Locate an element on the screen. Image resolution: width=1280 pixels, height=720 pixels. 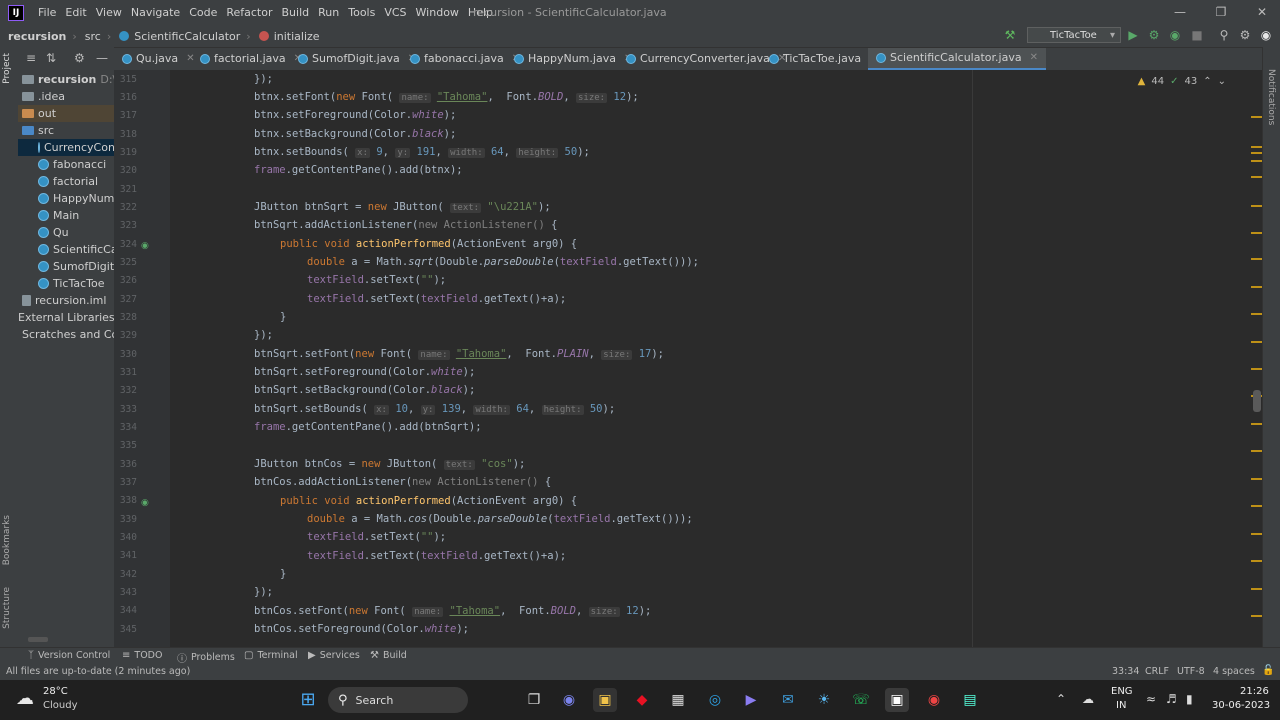
menu-window: Window is located at coordinates (437, 12).